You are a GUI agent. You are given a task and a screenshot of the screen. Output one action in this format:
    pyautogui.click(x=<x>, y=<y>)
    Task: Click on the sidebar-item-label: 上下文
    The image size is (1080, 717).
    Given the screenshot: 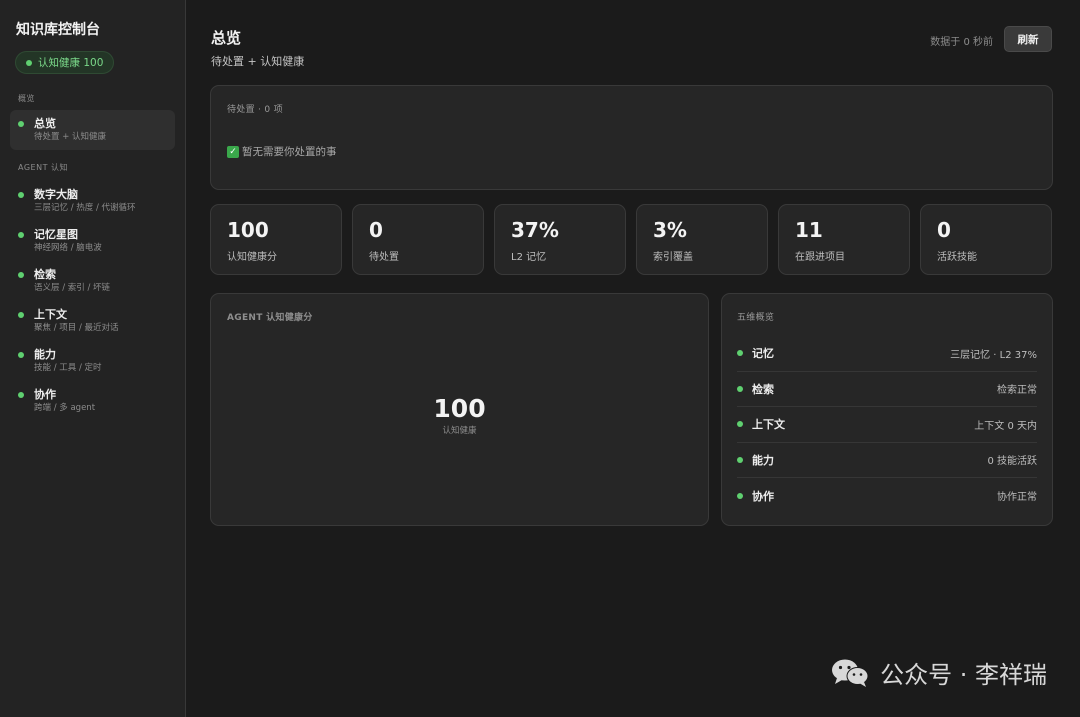 What is the action you would take?
    pyautogui.click(x=50, y=314)
    